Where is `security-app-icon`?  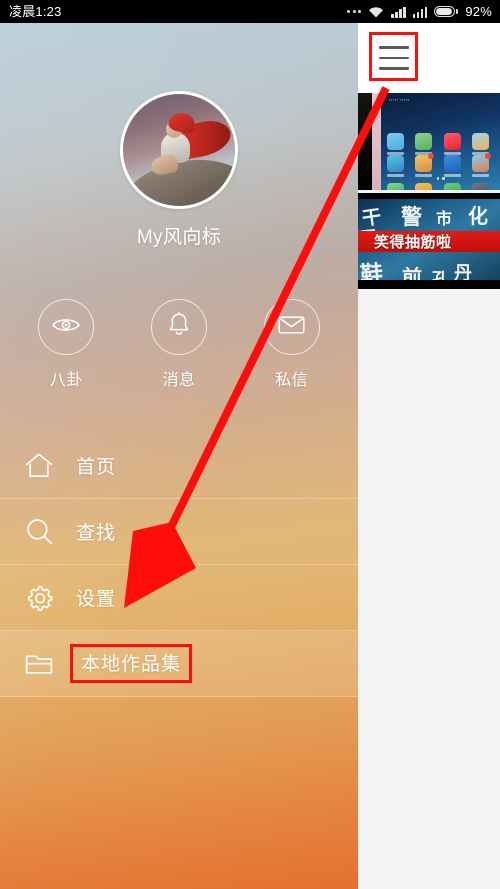 security-app-icon is located at coordinates (452, 163).